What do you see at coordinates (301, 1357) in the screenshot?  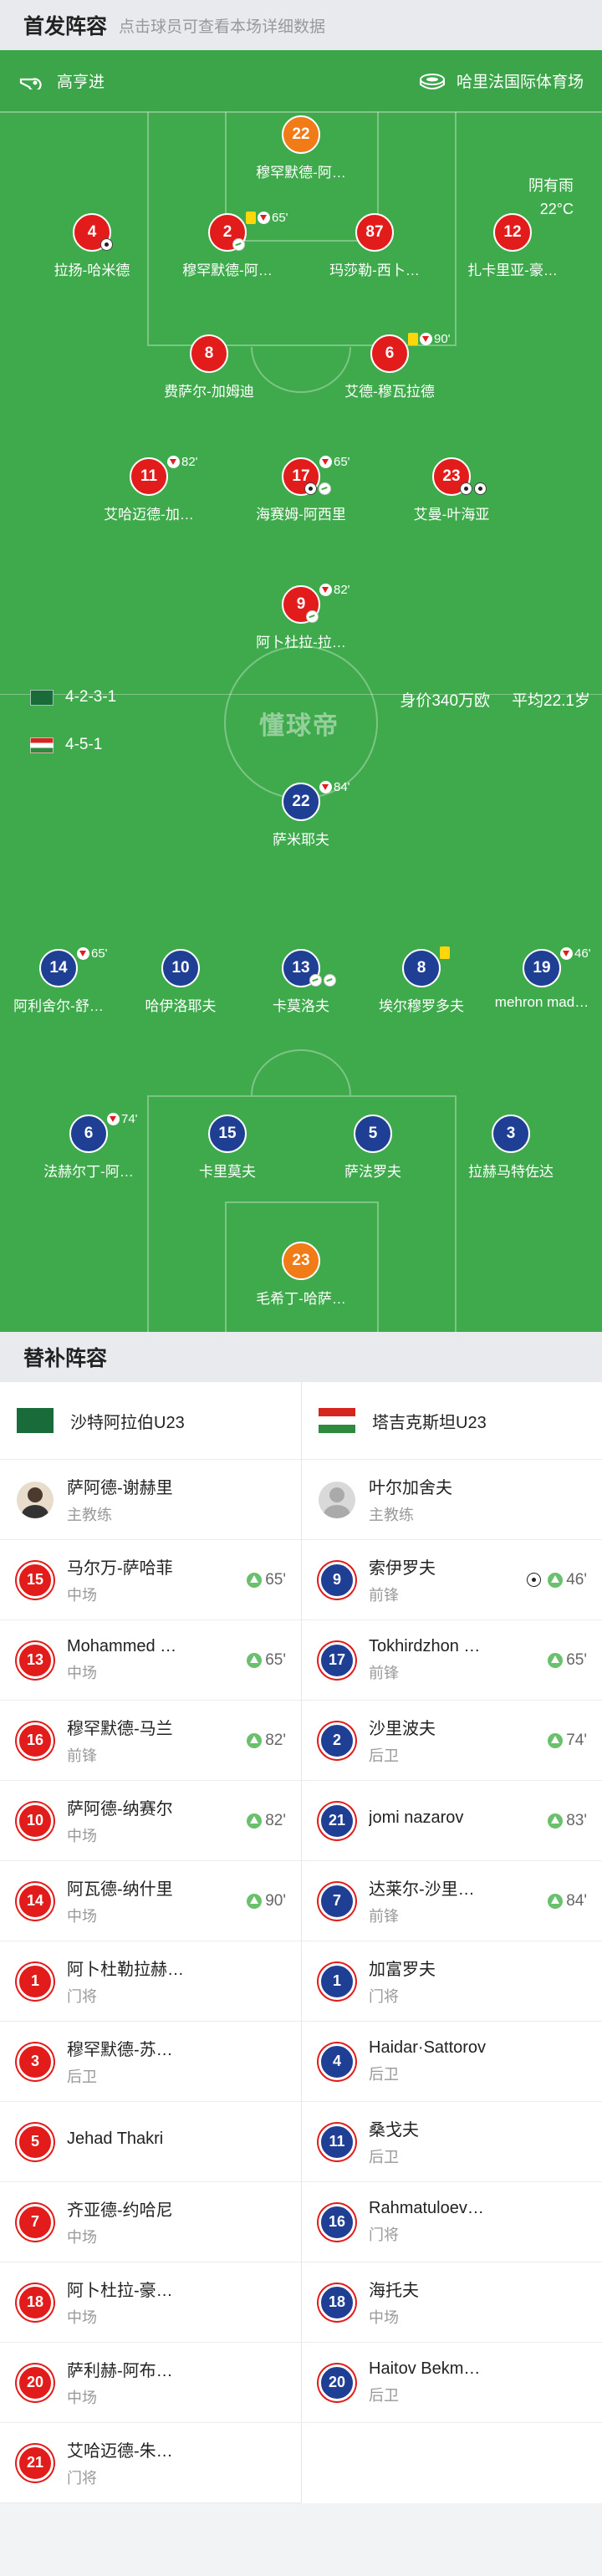 I see `subs-header: 替补阵容` at bounding box center [301, 1357].